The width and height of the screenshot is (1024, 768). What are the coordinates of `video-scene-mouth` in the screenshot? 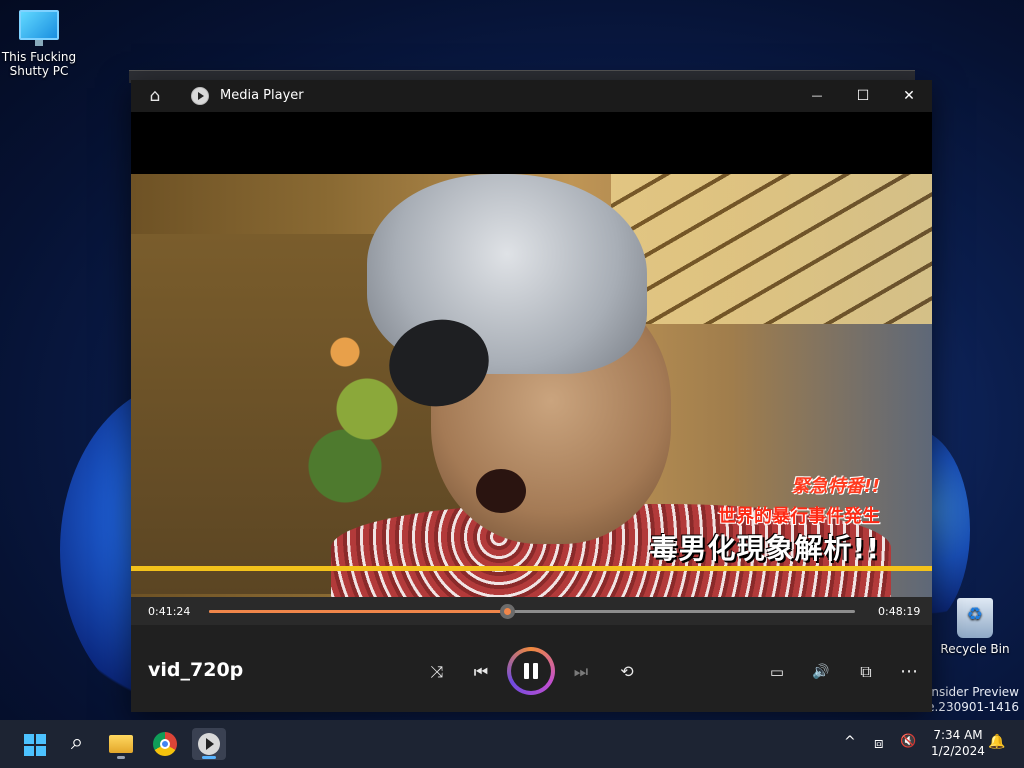 It's located at (501, 491).